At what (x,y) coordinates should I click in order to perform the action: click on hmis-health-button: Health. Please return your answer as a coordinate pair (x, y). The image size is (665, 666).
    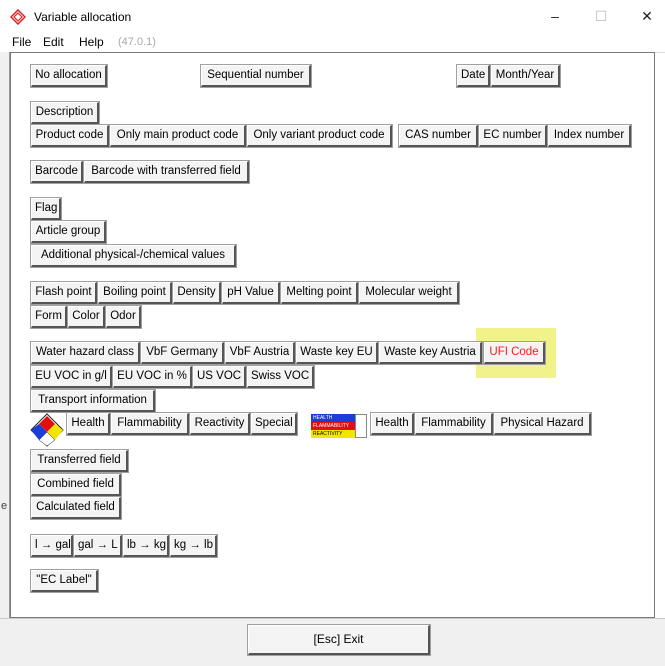
    Looking at the image, I should click on (392, 424).